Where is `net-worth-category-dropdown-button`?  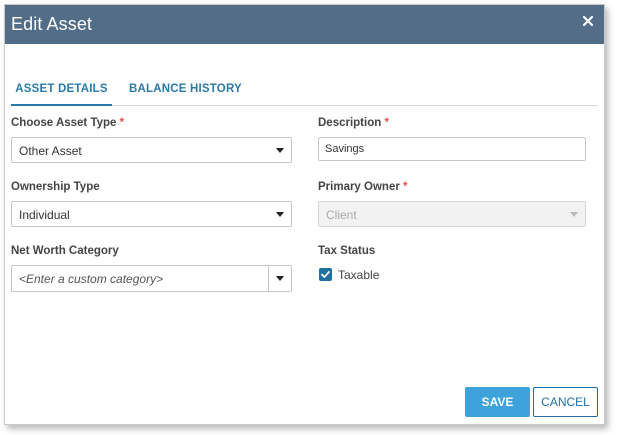
net-worth-category-dropdown-button is located at coordinates (279, 278).